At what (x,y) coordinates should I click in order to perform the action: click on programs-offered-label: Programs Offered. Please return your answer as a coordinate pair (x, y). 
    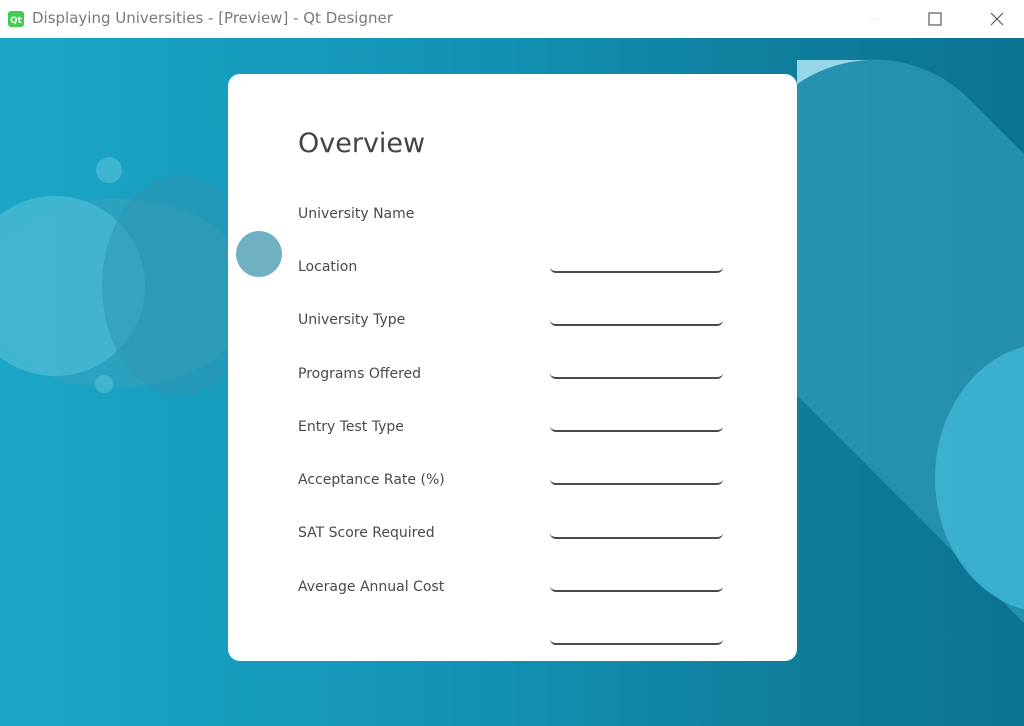
    Looking at the image, I should click on (360, 374).